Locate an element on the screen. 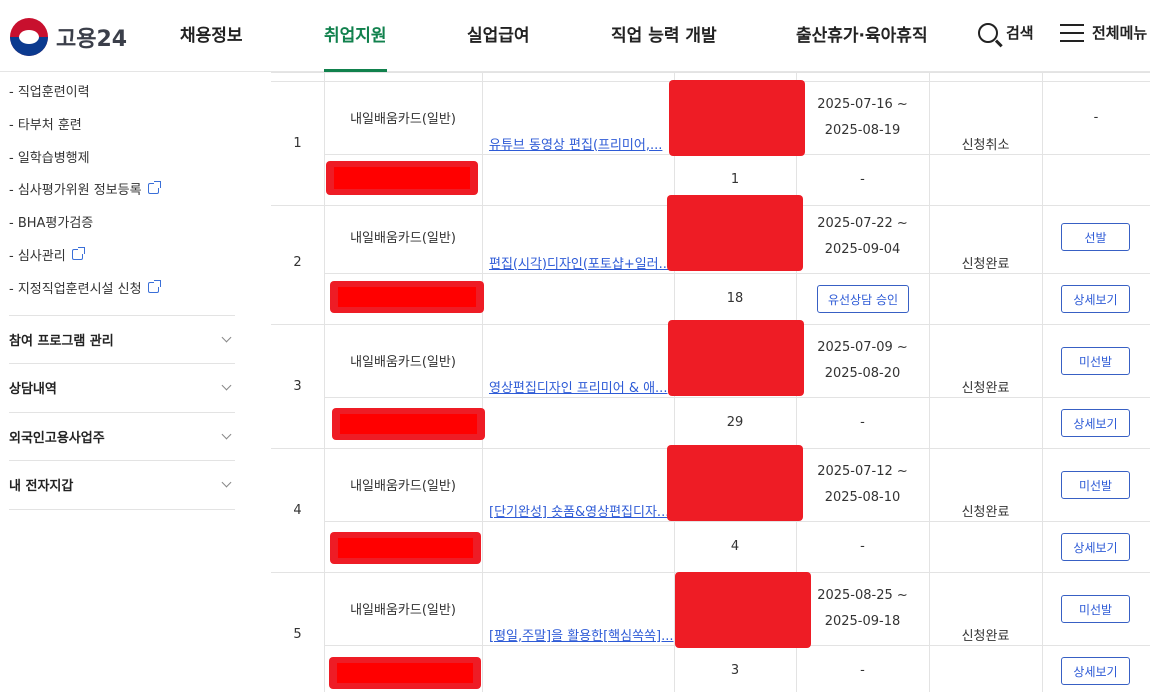 This screenshot has width=1150, height=692. sidebar-group-label: 내 전자지갑 is located at coordinates (41, 486).